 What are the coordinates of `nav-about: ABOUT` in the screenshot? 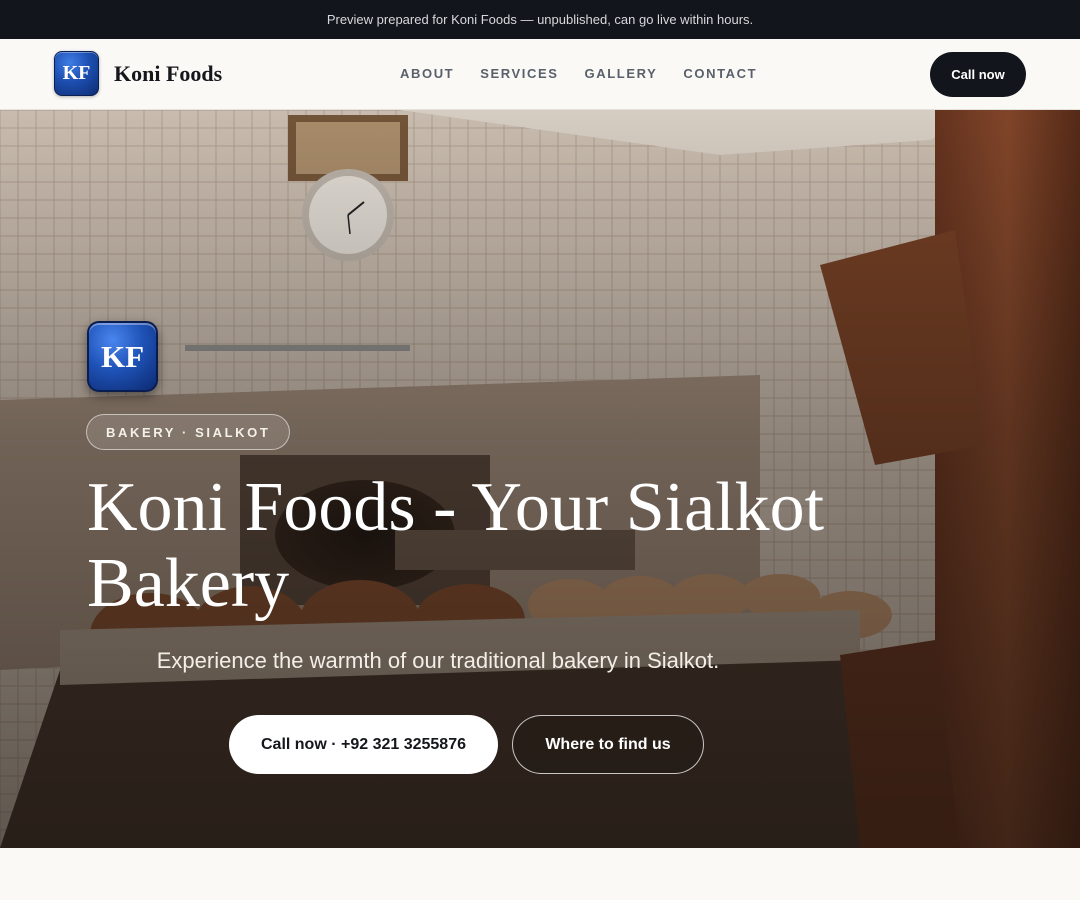 It's located at (427, 73).